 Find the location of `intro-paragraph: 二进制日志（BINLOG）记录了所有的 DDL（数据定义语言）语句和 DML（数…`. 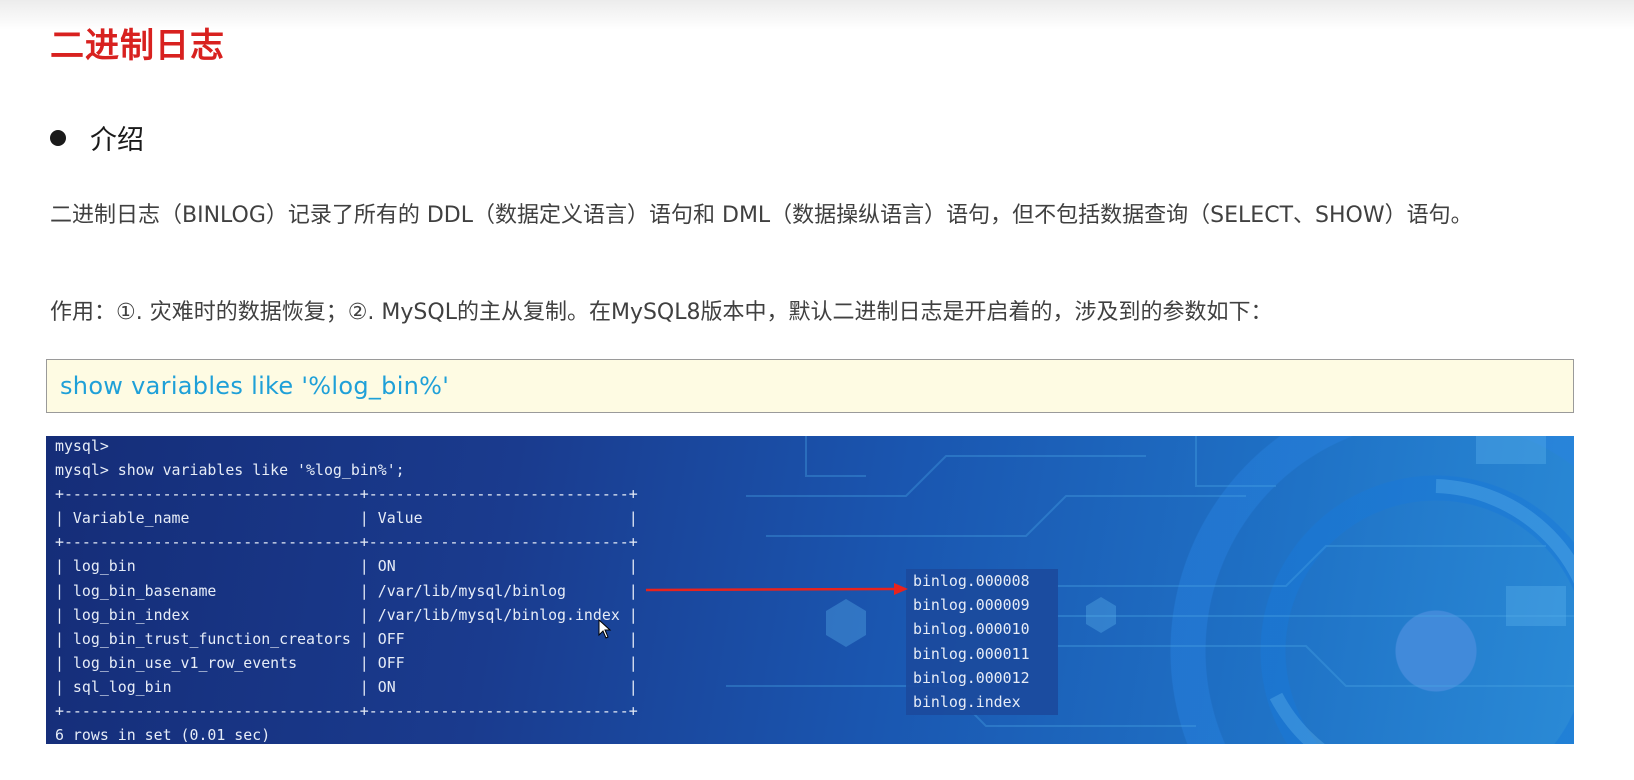

intro-paragraph: 二进制日志（BINLOG）记录了所有的 DDL（数据定义语言）语句和 DML（数… is located at coordinates (761, 215).